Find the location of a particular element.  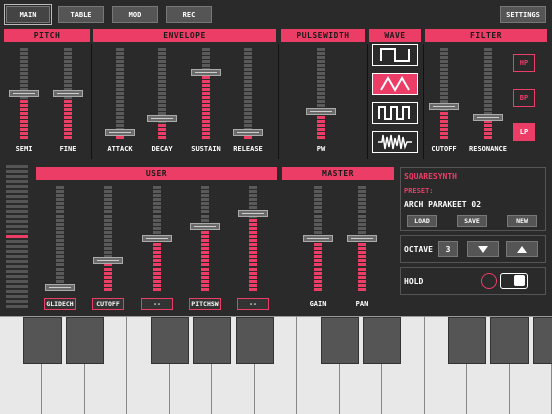

fine-slider is located at coordinates (68, 94).